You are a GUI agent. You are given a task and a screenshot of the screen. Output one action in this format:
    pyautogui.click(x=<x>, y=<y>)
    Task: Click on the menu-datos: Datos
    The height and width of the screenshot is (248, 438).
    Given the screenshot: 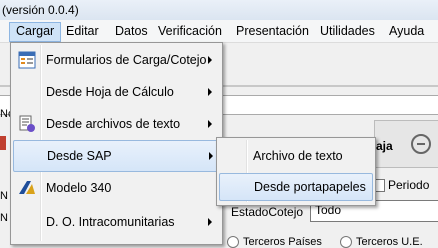 What is the action you would take?
    pyautogui.click(x=131, y=32)
    